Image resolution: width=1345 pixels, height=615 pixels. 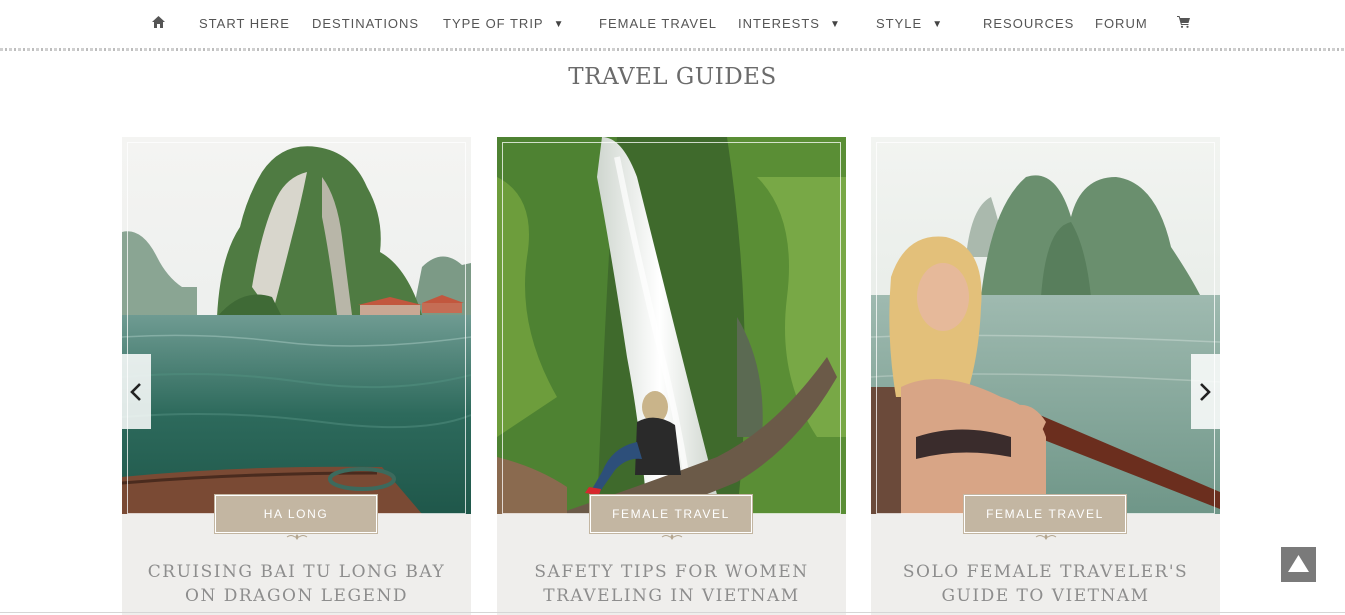 I want to click on nav-item-start-here: START HERE, so click(x=244, y=24).